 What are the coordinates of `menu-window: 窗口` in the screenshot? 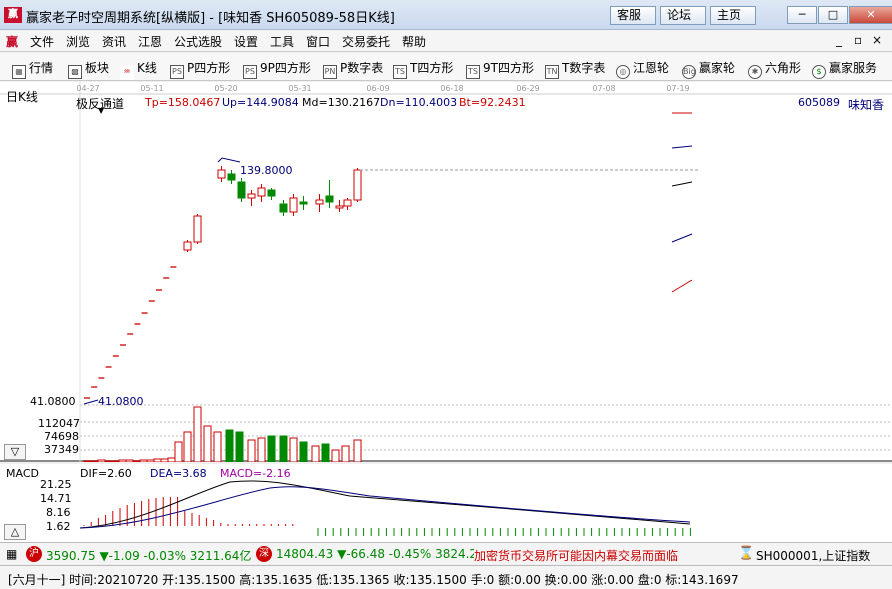 It's located at (318, 41).